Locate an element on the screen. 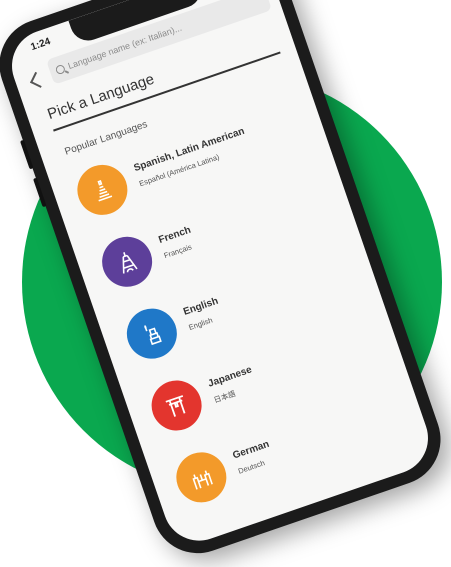 This screenshot has width=451, height=567. language-name: German is located at coordinates (251, 450).